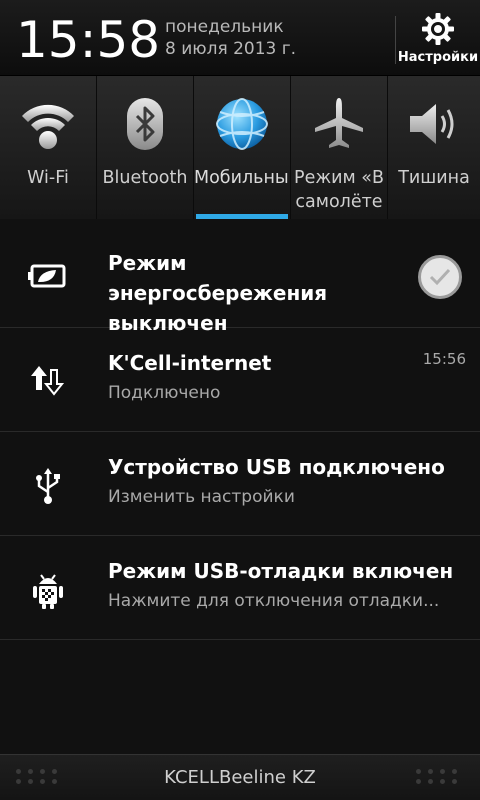  I want to click on toggle-wifi: Wi-Fi, so click(48, 147).